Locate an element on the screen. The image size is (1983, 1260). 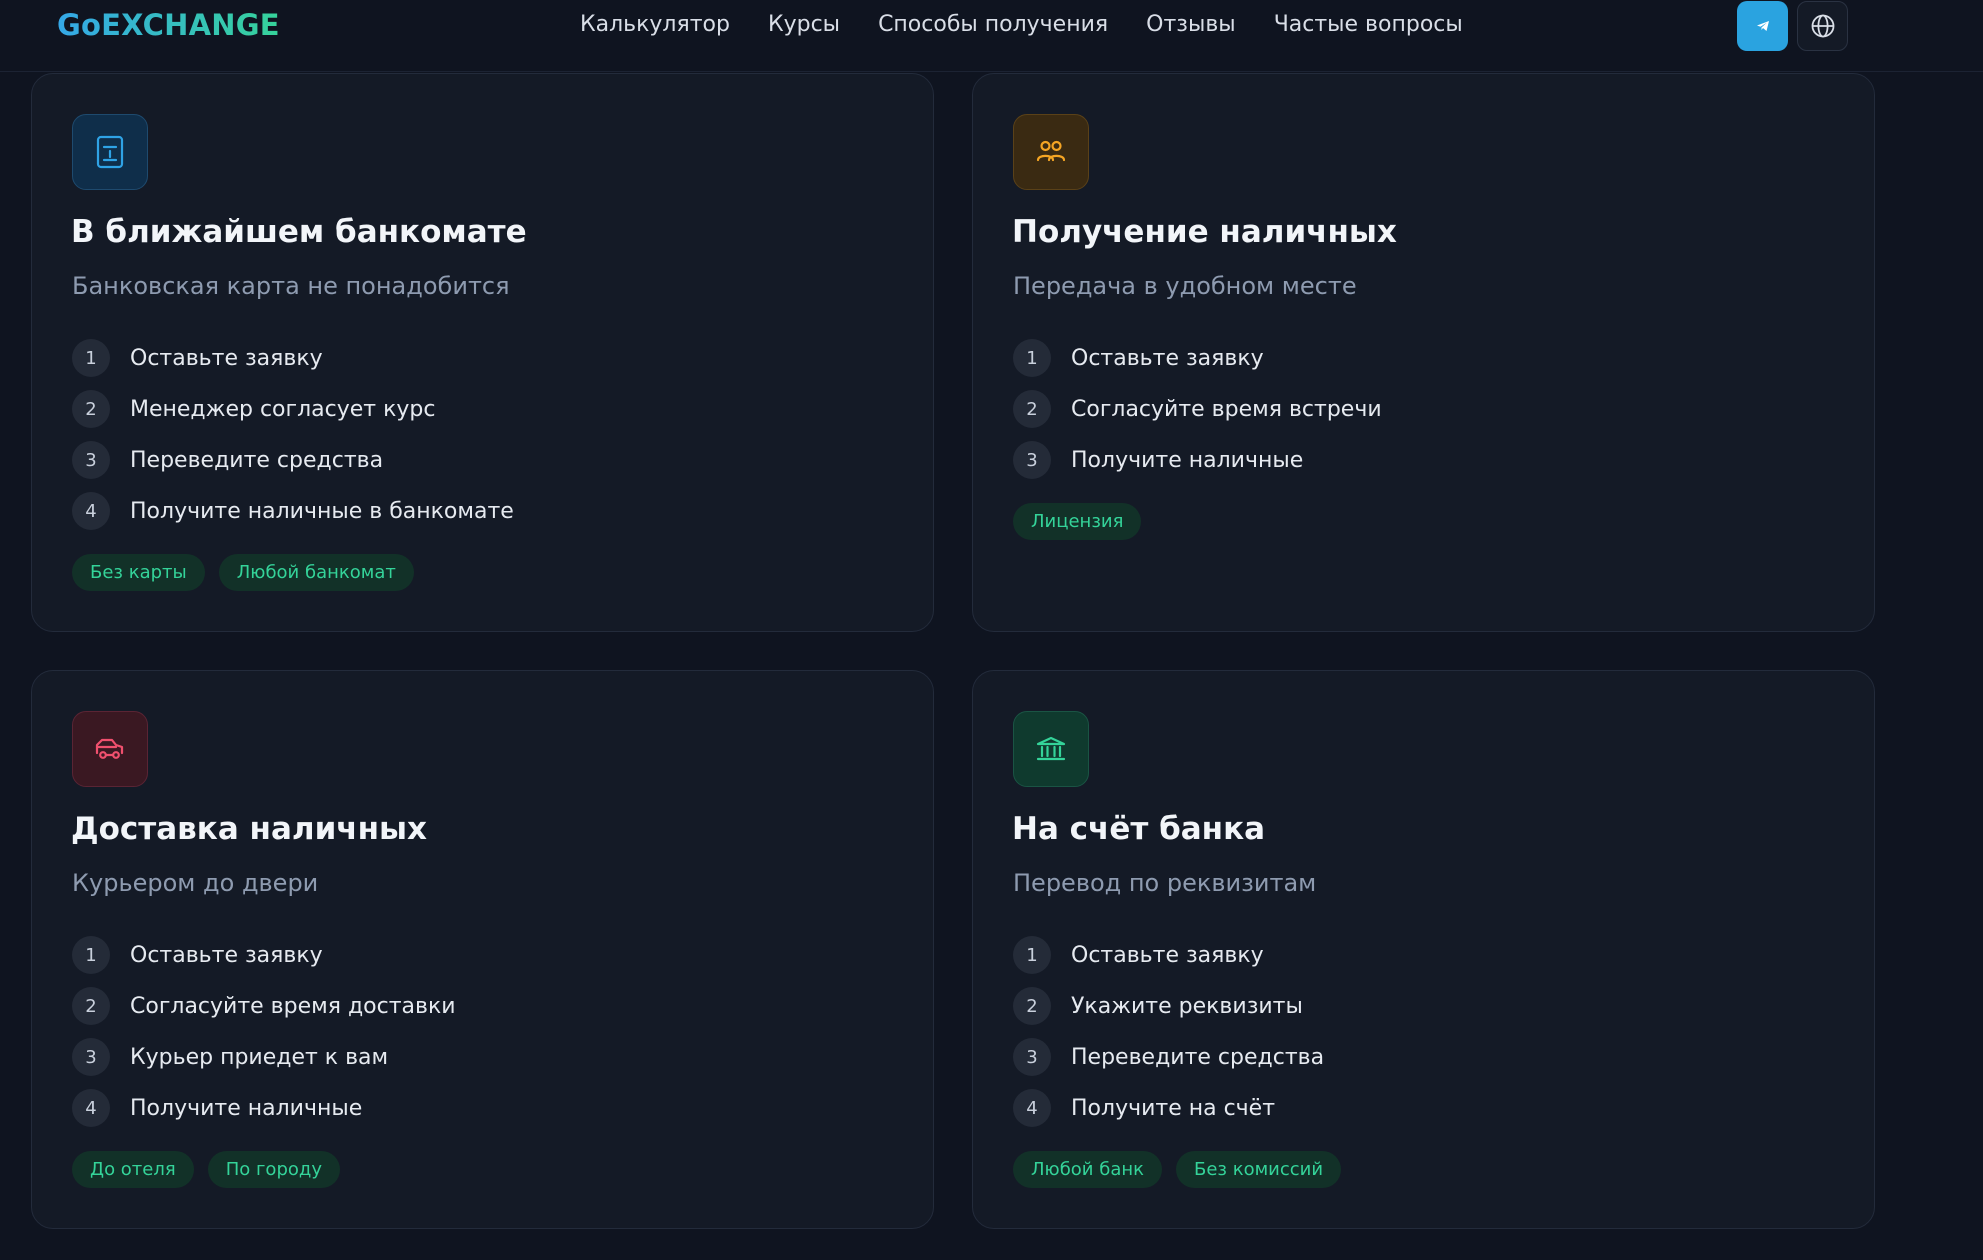
step-text: Получите на счёт is located at coordinates (1173, 1108).